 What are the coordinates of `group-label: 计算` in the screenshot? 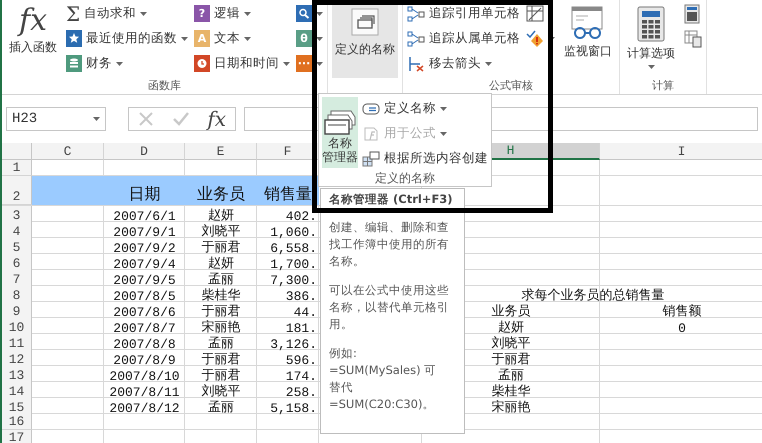 It's located at (663, 86).